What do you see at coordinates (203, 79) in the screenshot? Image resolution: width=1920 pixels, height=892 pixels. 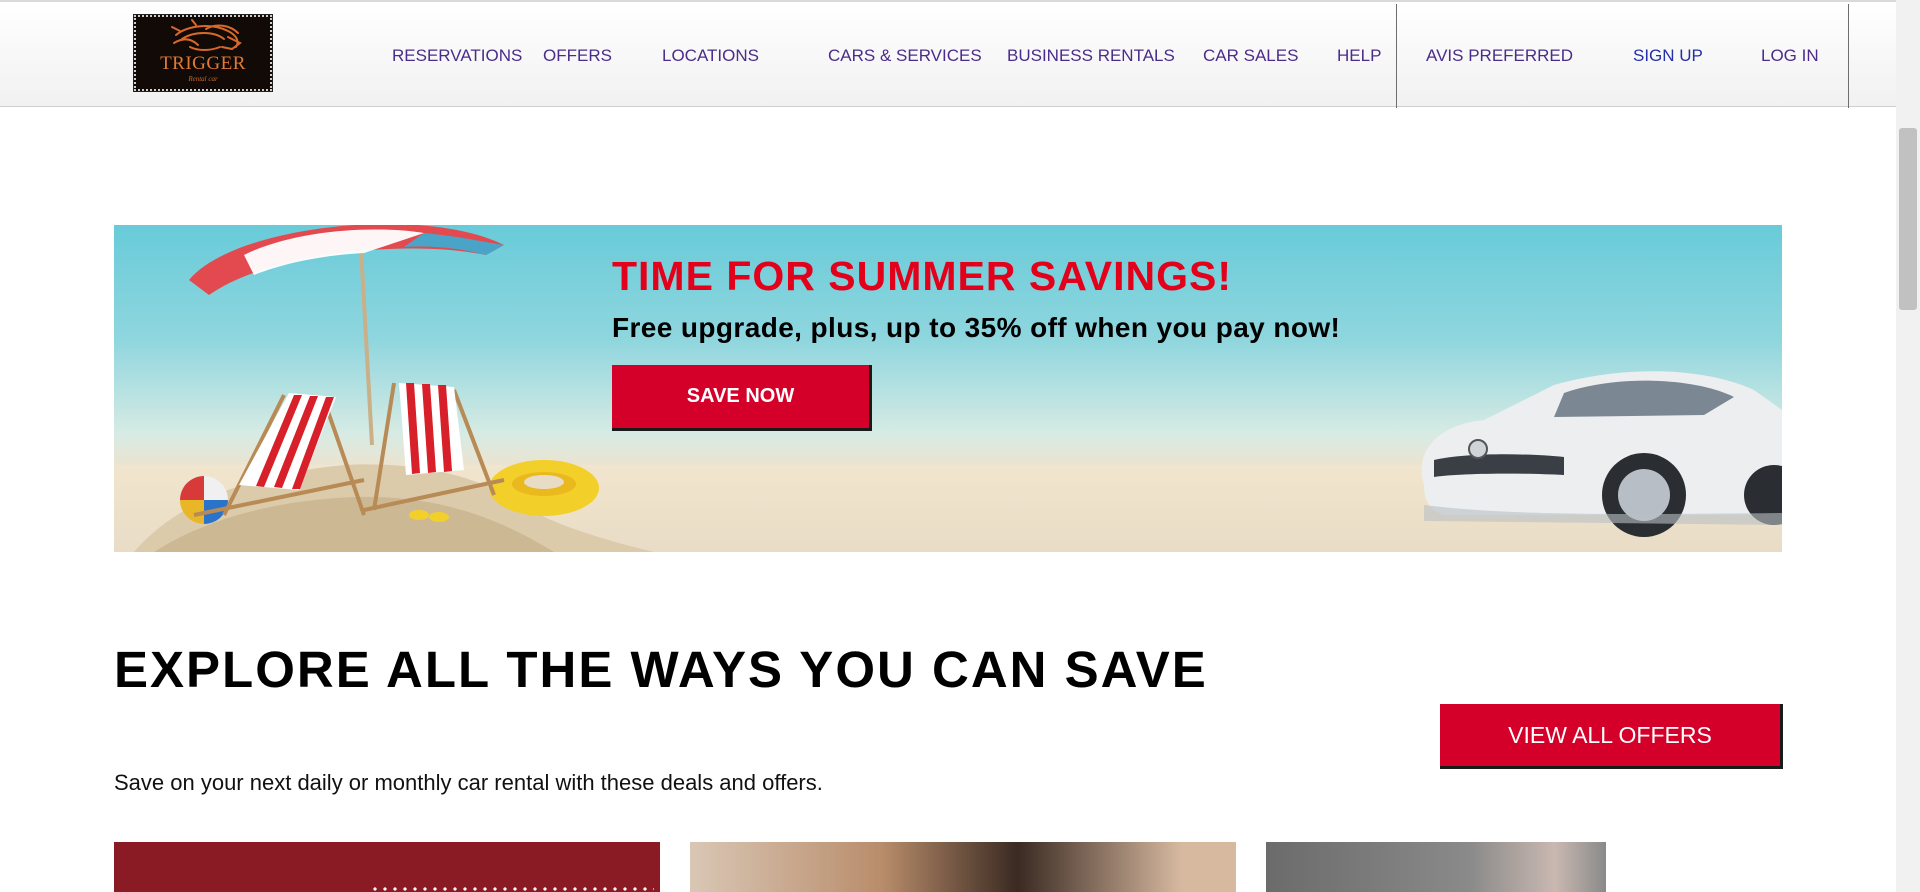 I see `logo-tagline: Rental car` at bounding box center [203, 79].